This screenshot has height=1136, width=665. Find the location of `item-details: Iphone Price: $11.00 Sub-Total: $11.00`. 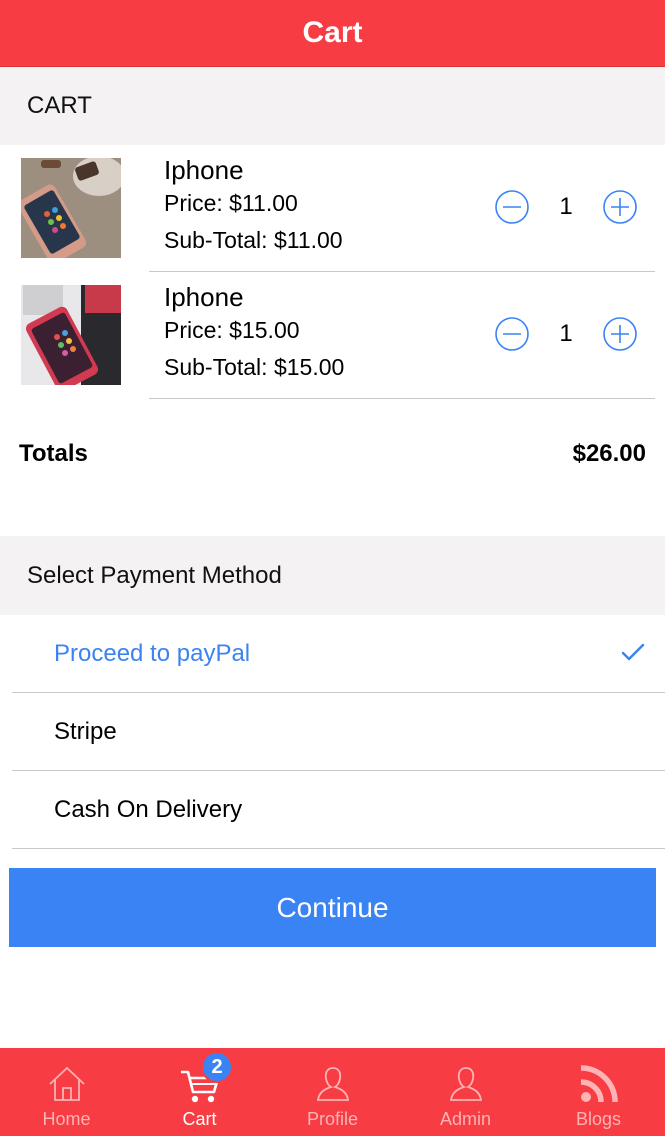

item-details: Iphone Price: $11.00 Sub-Total: $11.00 is located at coordinates (253, 207).